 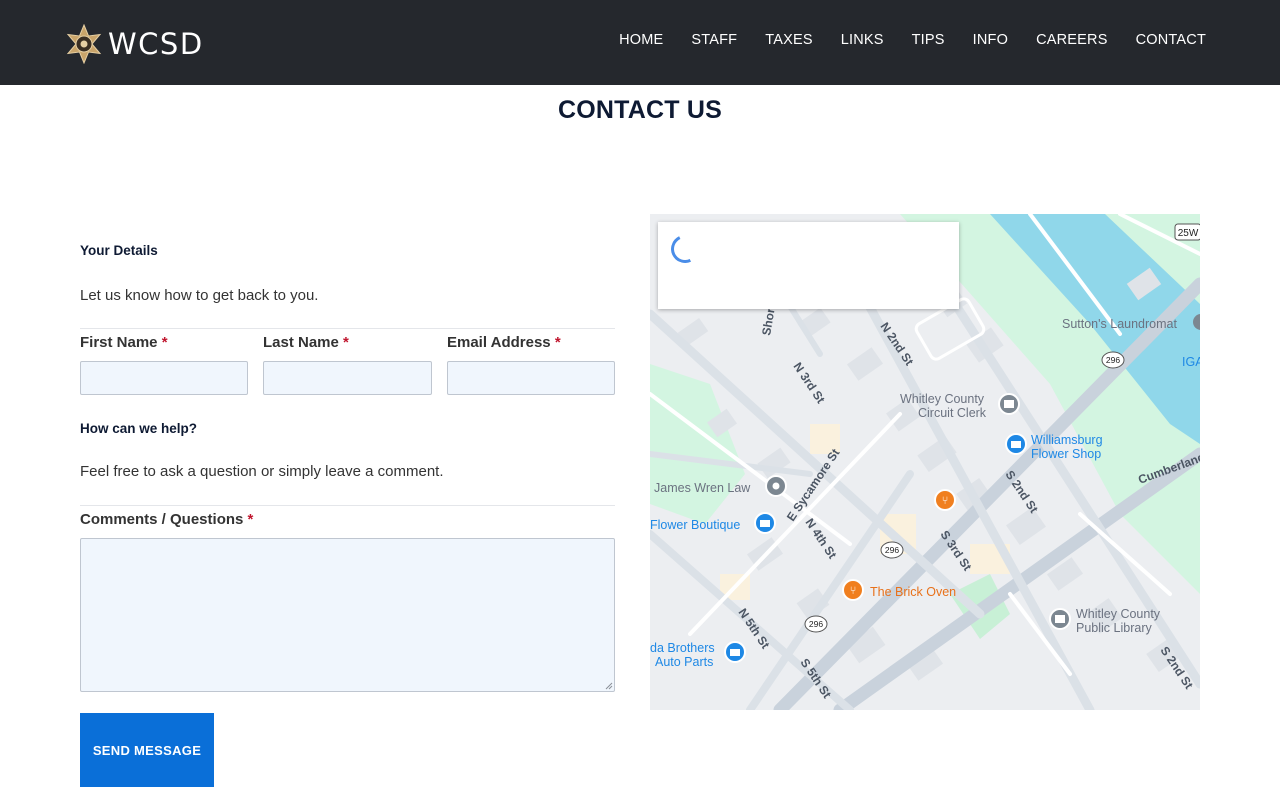 What do you see at coordinates (124, 342) in the screenshot?
I see `first-name-label: First Name *` at bounding box center [124, 342].